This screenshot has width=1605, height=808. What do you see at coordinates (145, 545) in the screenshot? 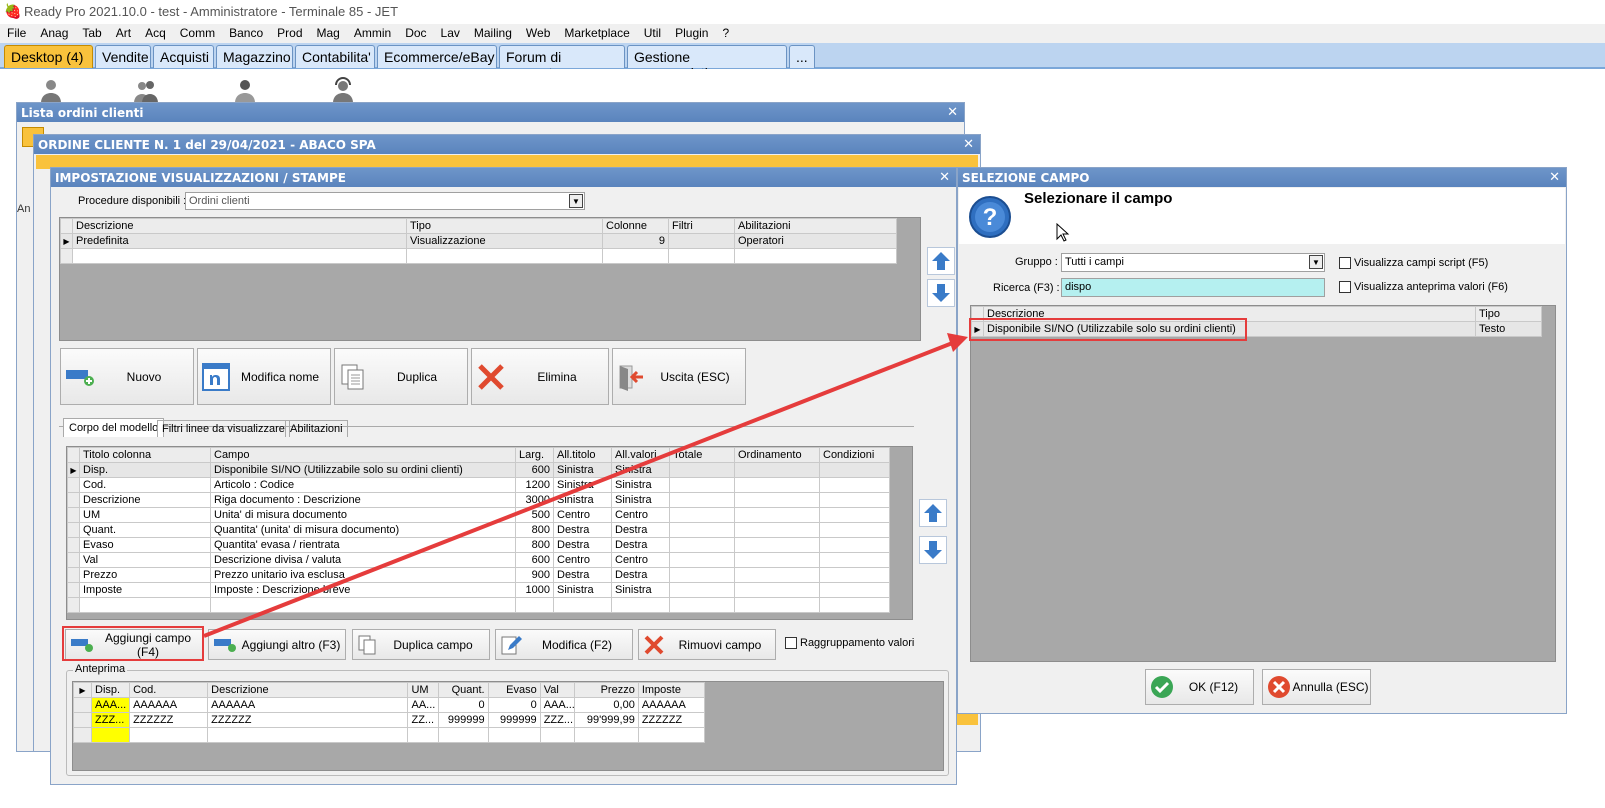
I see `cell: Evaso` at bounding box center [145, 545].